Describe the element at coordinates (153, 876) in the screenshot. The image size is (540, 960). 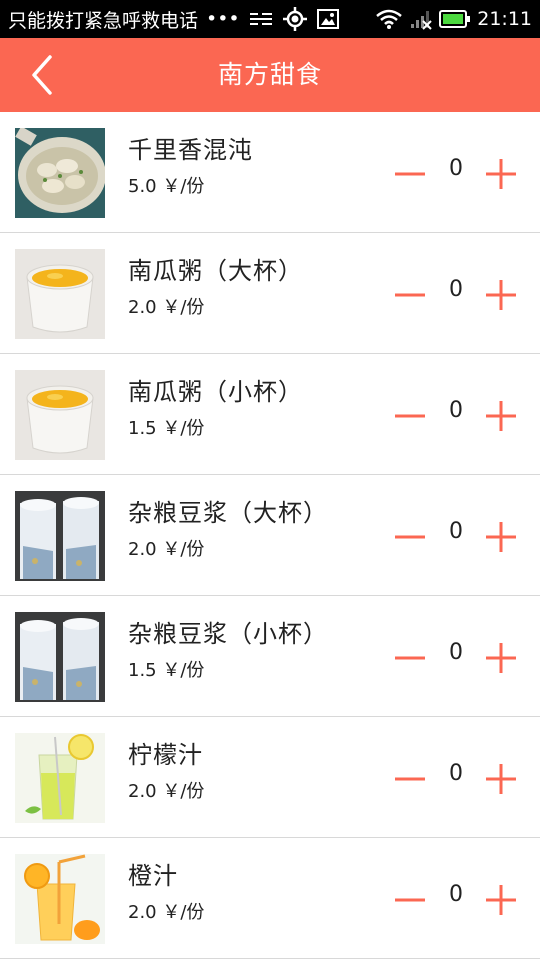
I see `product-name: 橙汁` at that location.